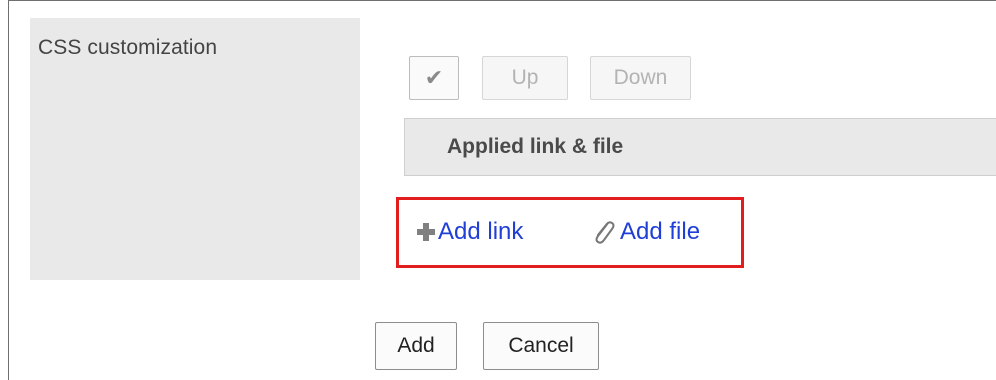 This screenshot has height=380, width=996. I want to click on move-up-label: Up, so click(525, 77).